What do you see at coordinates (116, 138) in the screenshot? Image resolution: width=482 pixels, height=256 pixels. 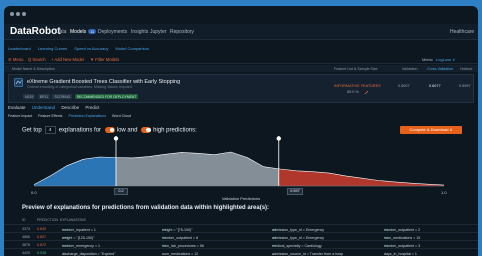 I see `low-threshold-handle` at bounding box center [116, 138].